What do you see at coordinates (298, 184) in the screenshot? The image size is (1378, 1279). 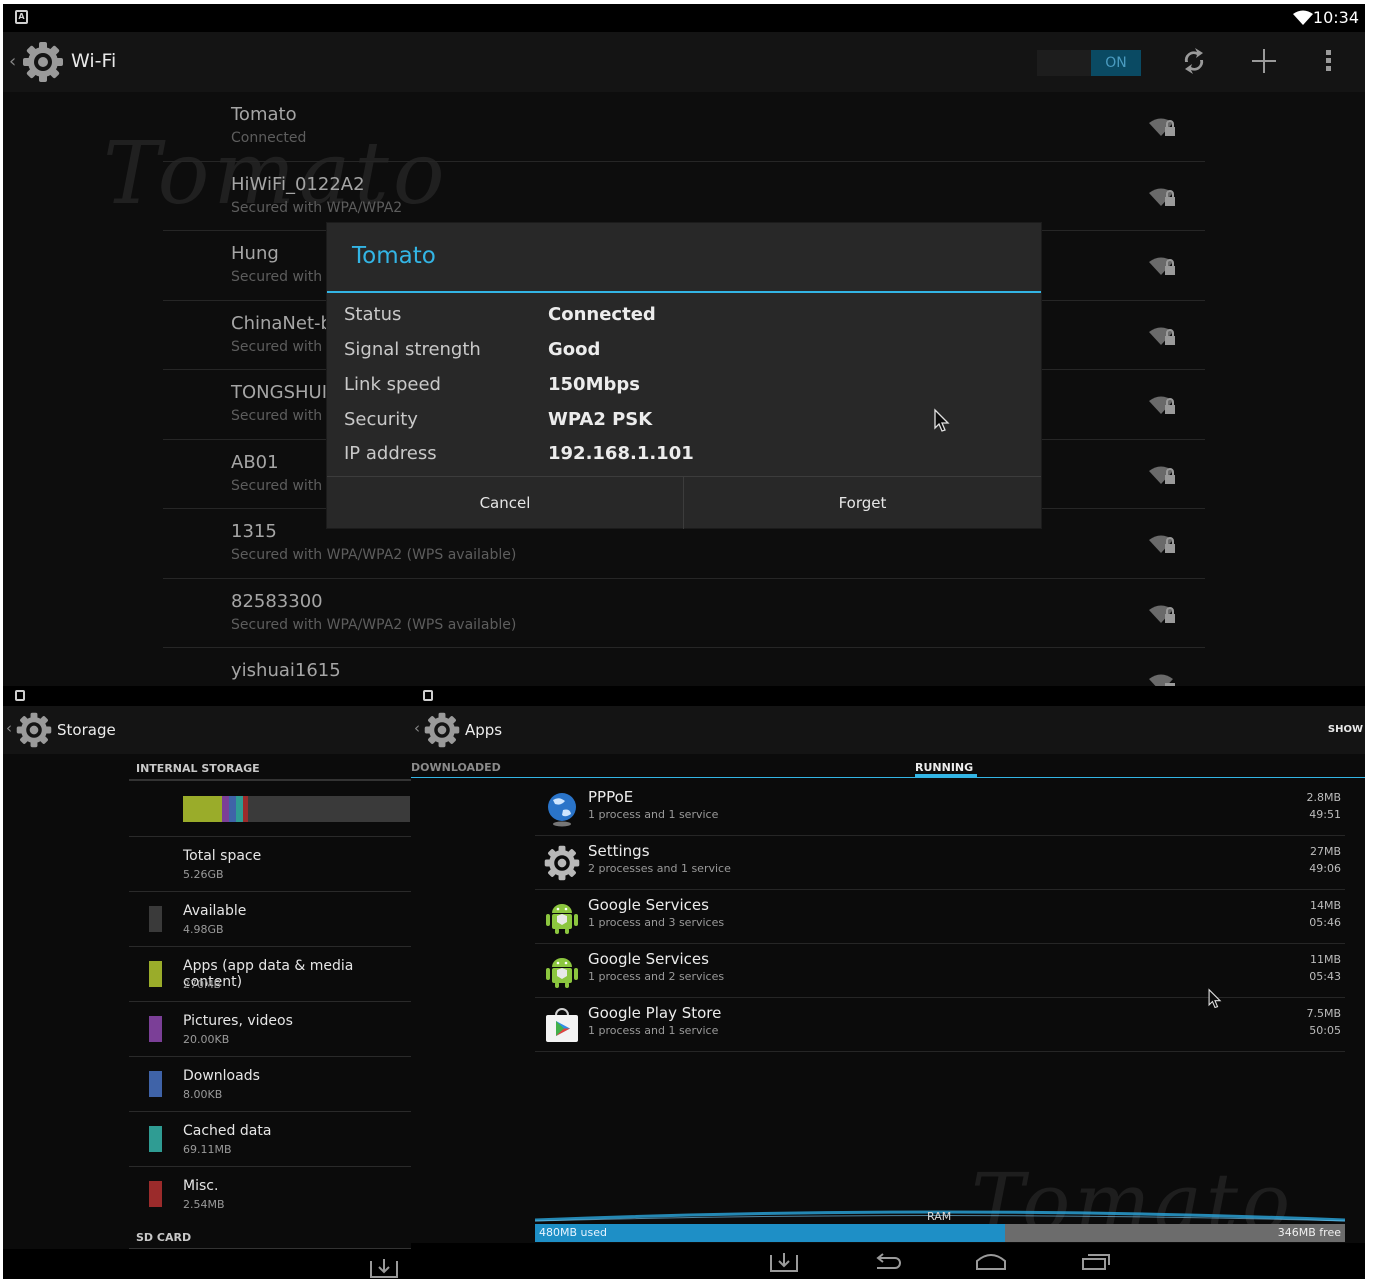 I see `network-ssid: HiWiFi_0122A2` at bounding box center [298, 184].